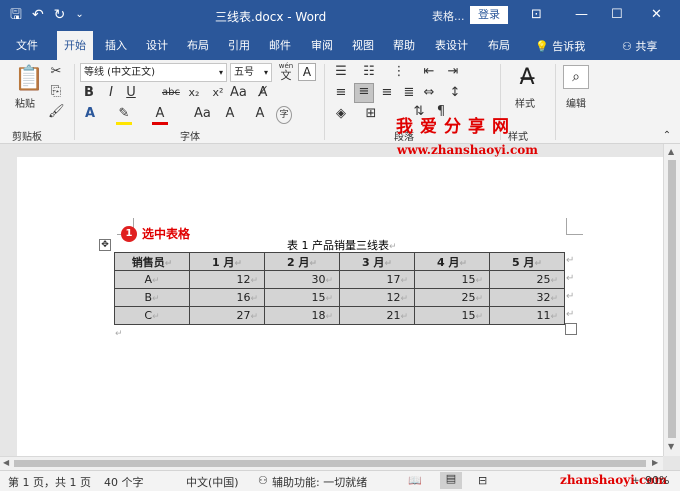  I want to click on collapse-ribbon-icon: ⌃, so click(667, 136).